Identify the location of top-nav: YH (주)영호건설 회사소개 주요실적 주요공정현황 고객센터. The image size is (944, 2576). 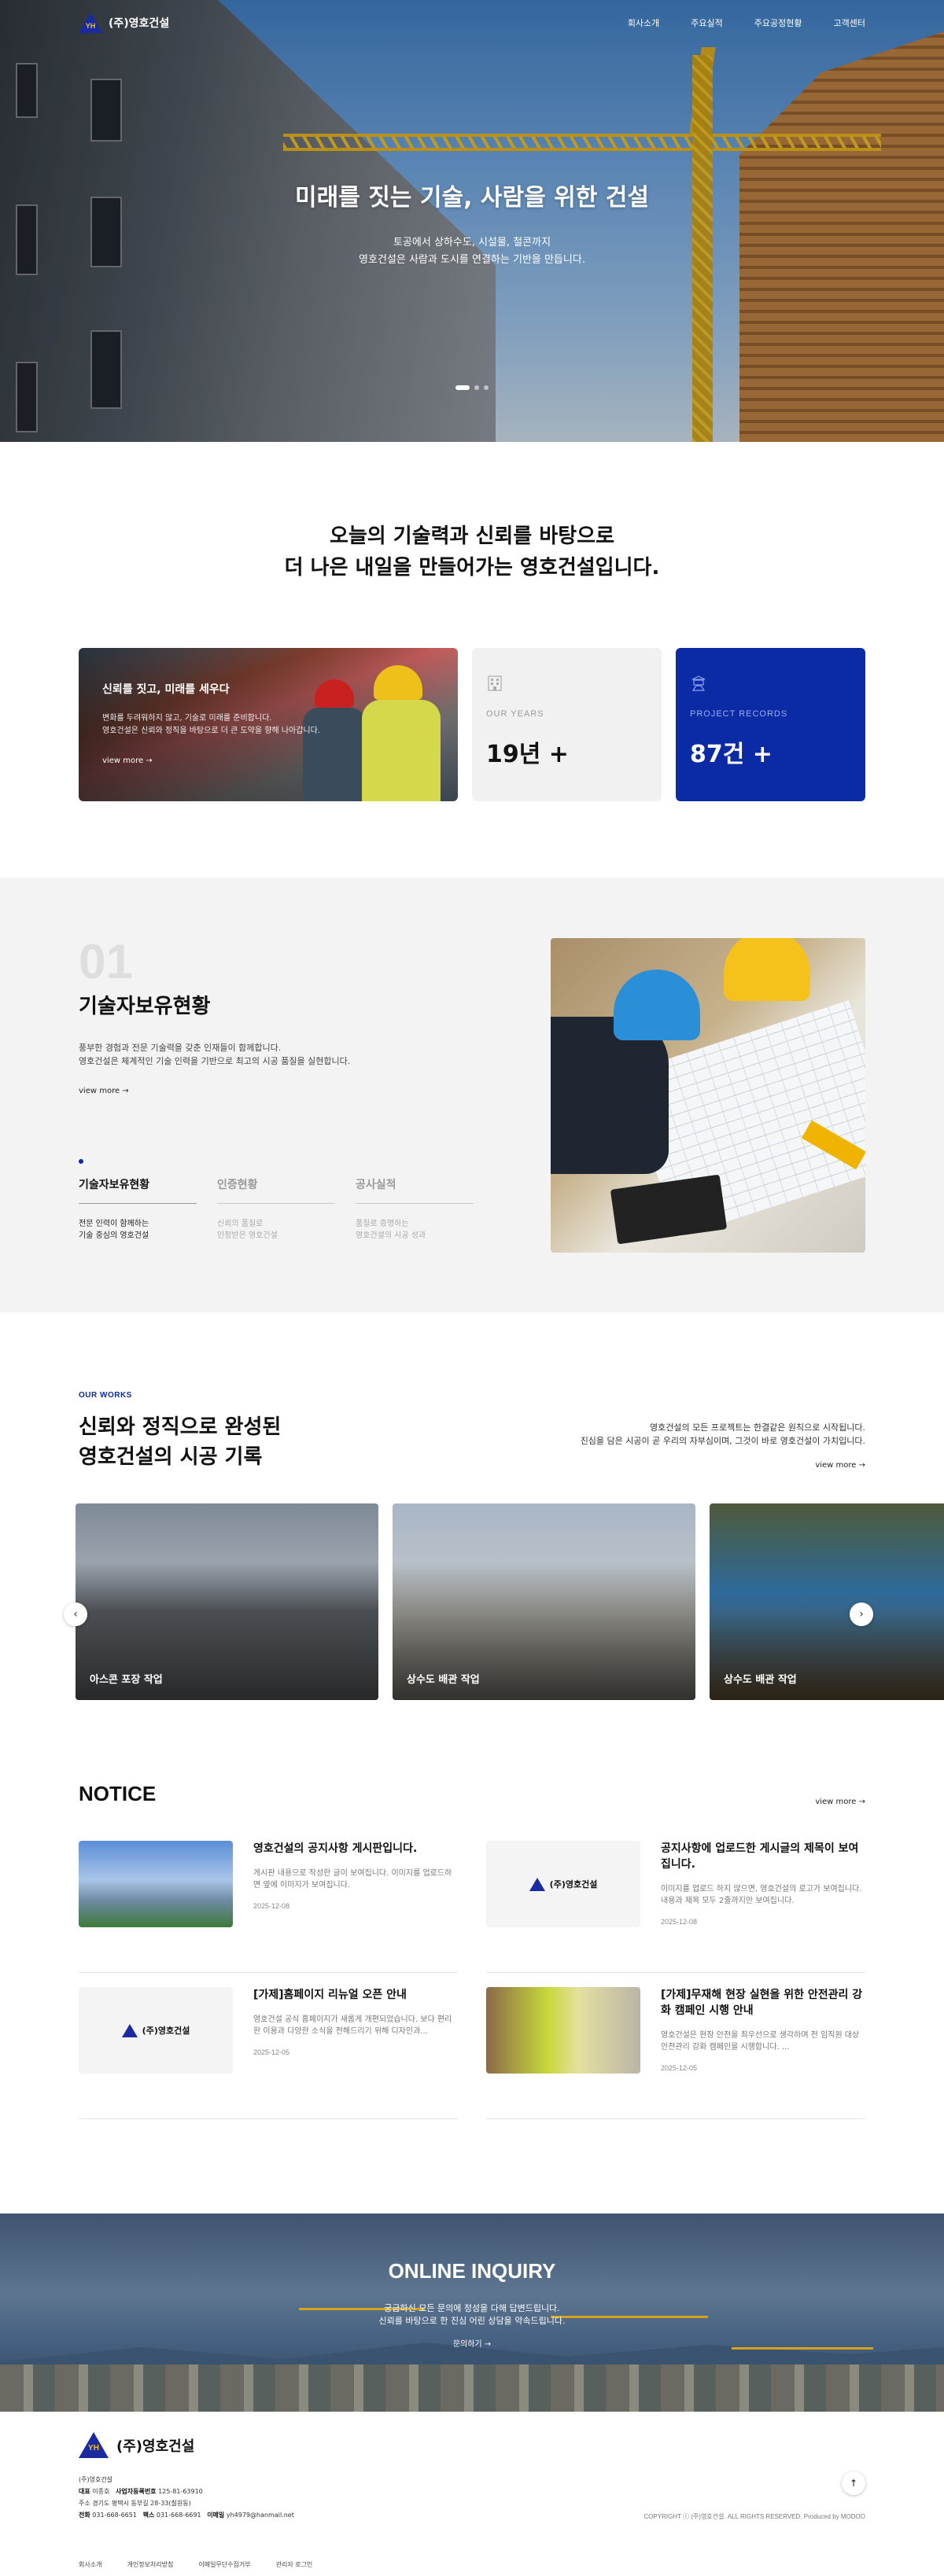
(472, 23).